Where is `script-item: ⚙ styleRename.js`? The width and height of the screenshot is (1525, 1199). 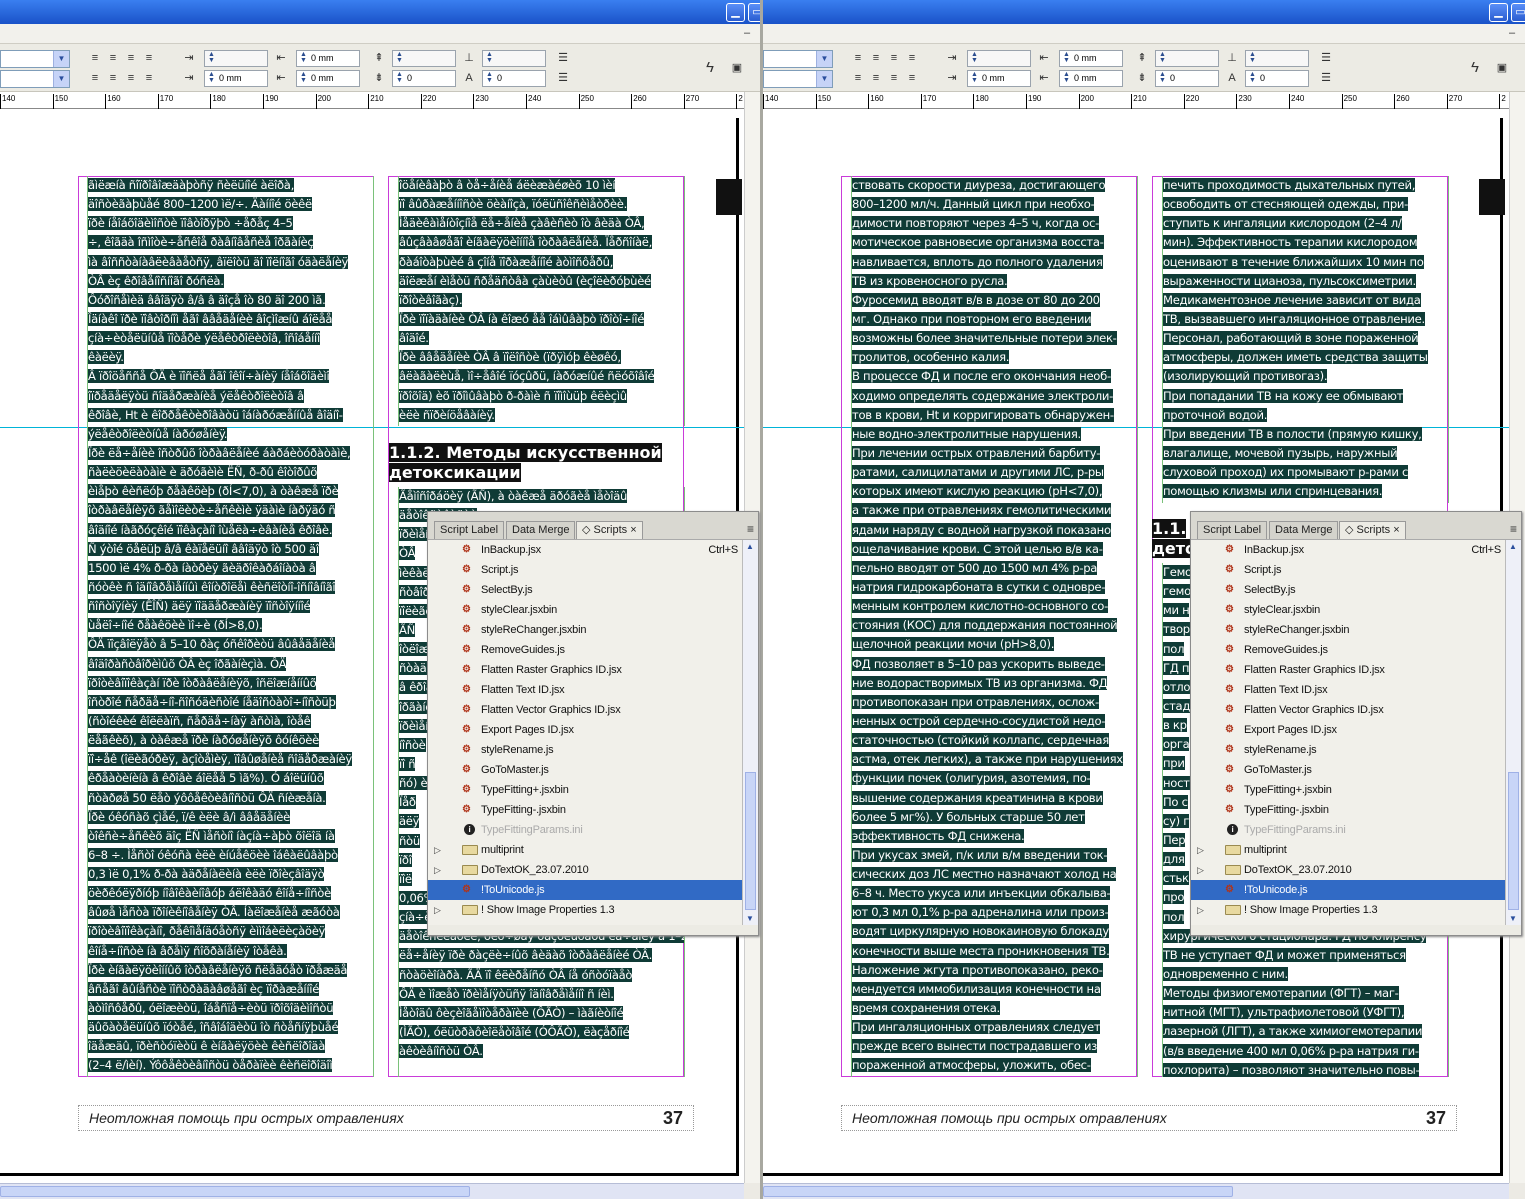 script-item: ⚙ styleRename.js is located at coordinates (585, 750).